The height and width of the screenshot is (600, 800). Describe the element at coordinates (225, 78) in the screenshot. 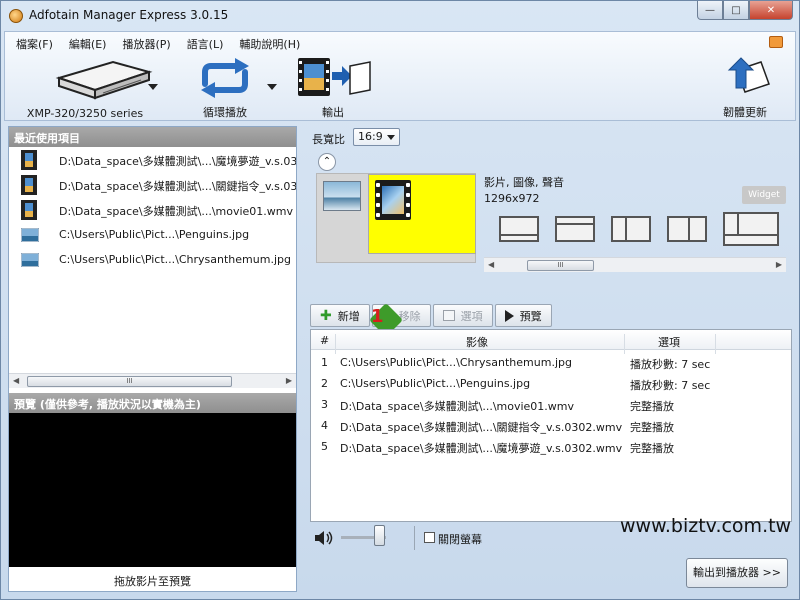

I see `loop-arrows-icon` at that location.